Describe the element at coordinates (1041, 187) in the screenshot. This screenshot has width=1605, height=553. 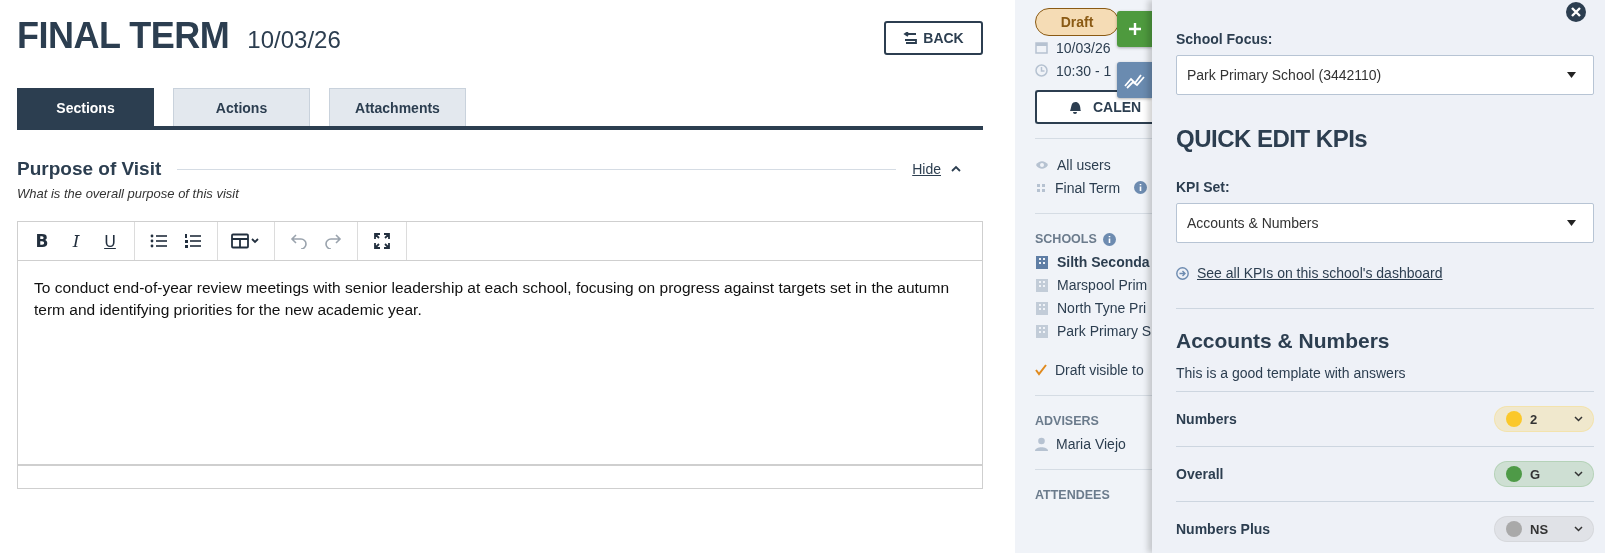
I see `grid-icon` at that location.